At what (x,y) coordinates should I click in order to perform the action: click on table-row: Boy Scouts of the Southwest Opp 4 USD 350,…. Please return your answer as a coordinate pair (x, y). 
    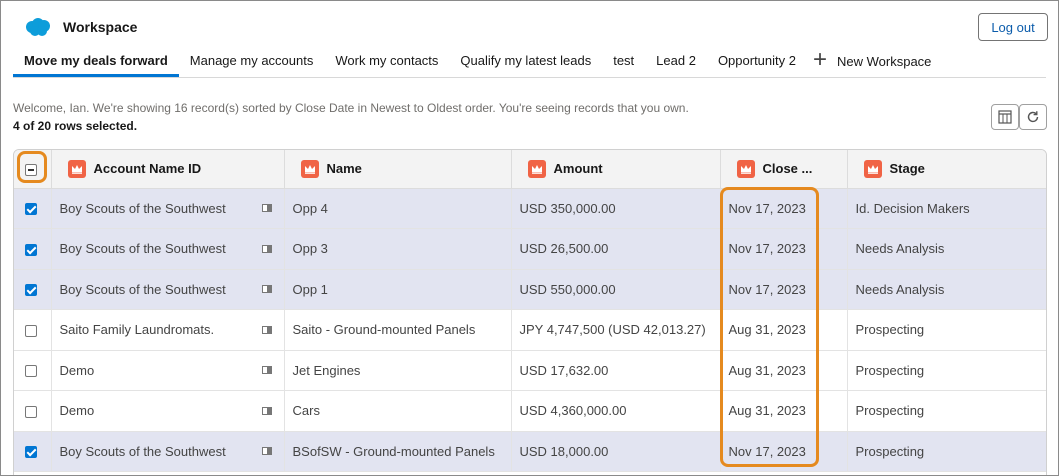
    Looking at the image, I should click on (530, 208).